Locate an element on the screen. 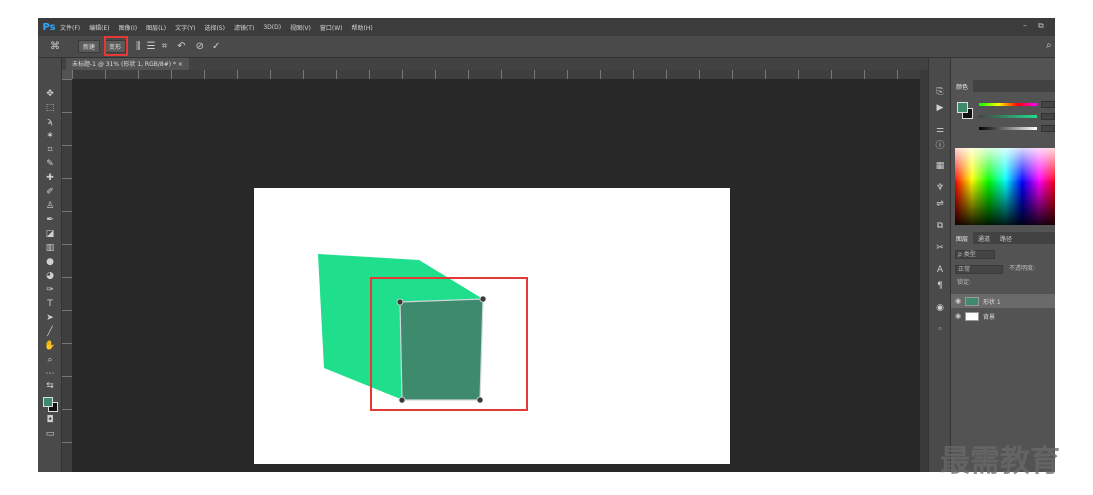 This screenshot has width=1093, height=495. hand-tool-icon: ✋ is located at coordinates (50, 346).